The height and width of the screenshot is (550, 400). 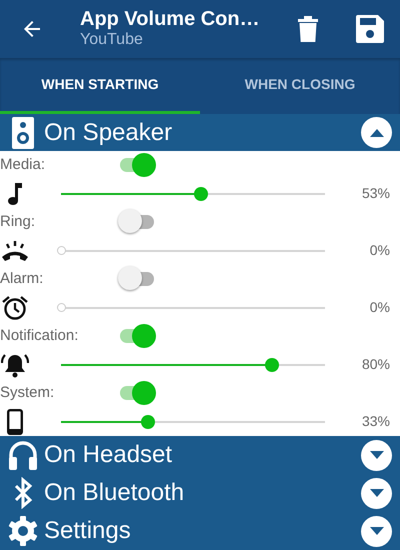 What do you see at coordinates (370, 29) in the screenshot?
I see `save-icon` at bounding box center [370, 29].